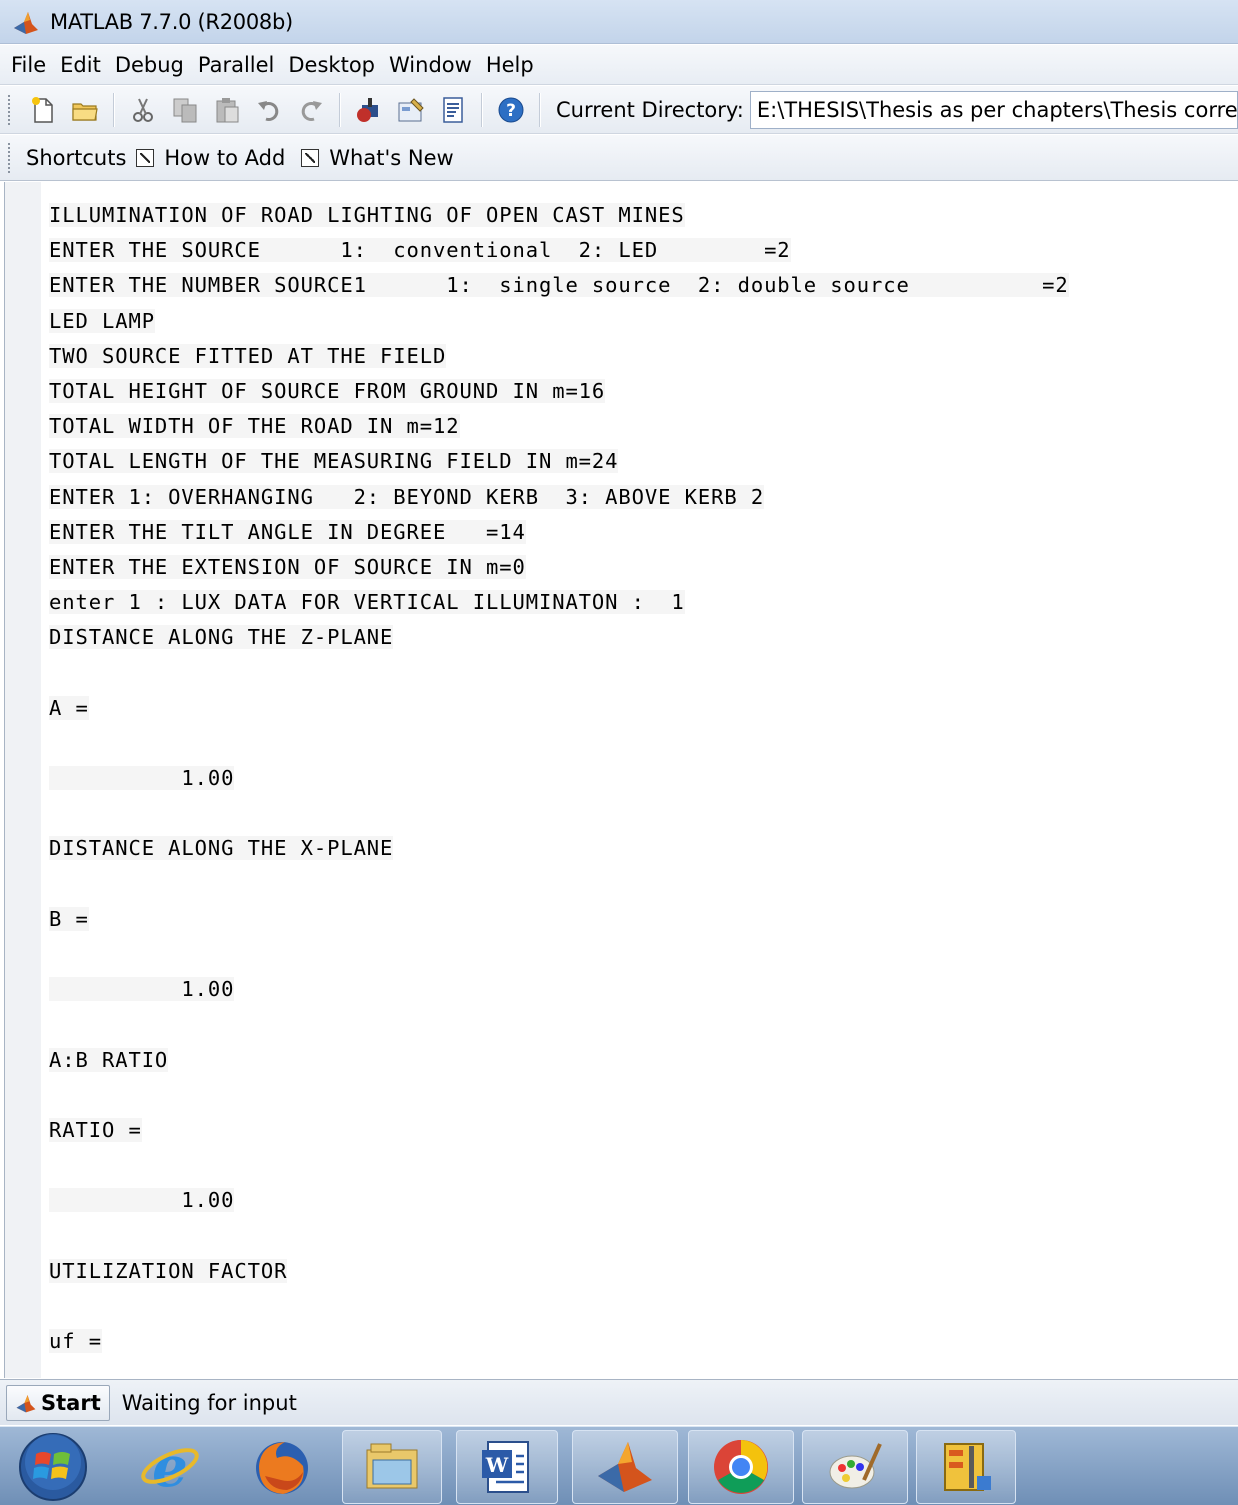 Image resolution: width=1238 pixels, height=1505 pixels. Describe the element at coordinates (225, 157) in the screenshot. I see `shortcut-how-to-add-label: How to Add` at that location.